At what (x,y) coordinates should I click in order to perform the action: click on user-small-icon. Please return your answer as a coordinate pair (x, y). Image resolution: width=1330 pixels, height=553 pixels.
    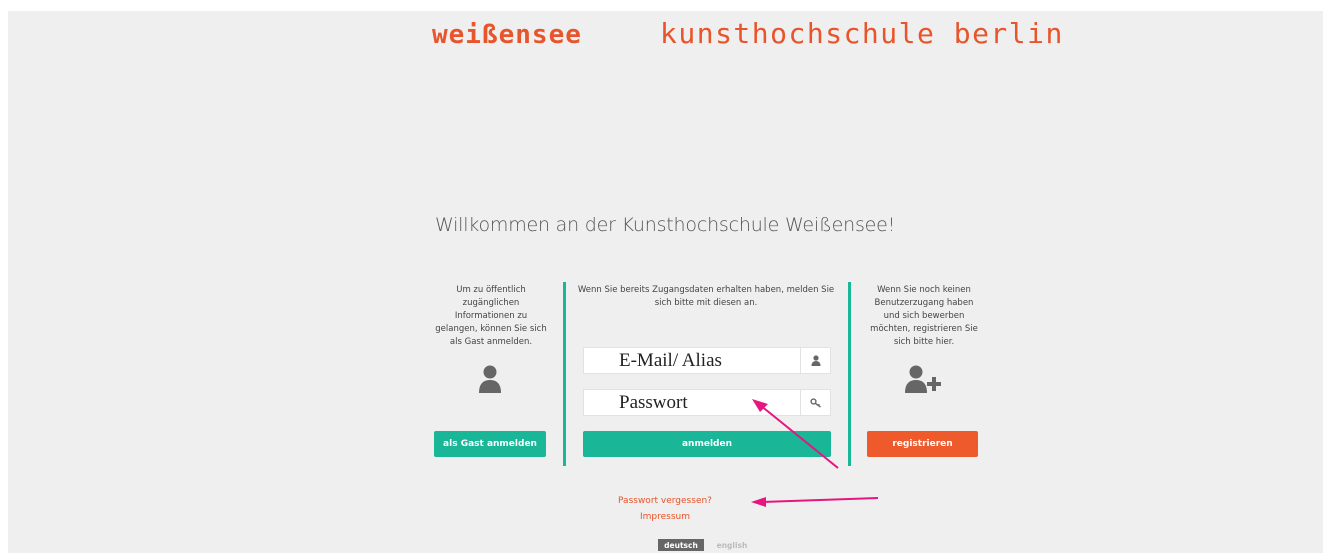
    Looking at the image, I should click on (815, 360).